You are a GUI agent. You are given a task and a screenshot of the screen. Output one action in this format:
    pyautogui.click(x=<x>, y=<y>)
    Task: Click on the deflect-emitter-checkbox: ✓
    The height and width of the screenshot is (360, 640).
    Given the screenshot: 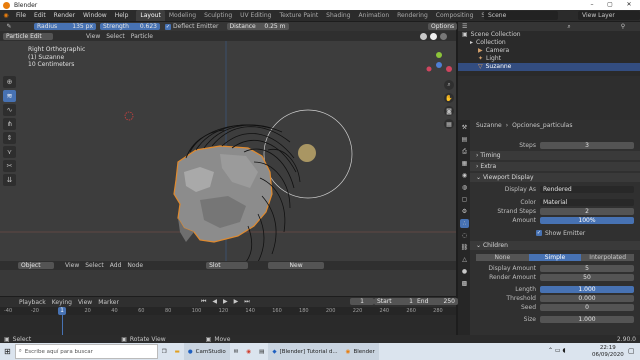 What is the action you would take?
    pyautogui.click(x=168, y=26)
    